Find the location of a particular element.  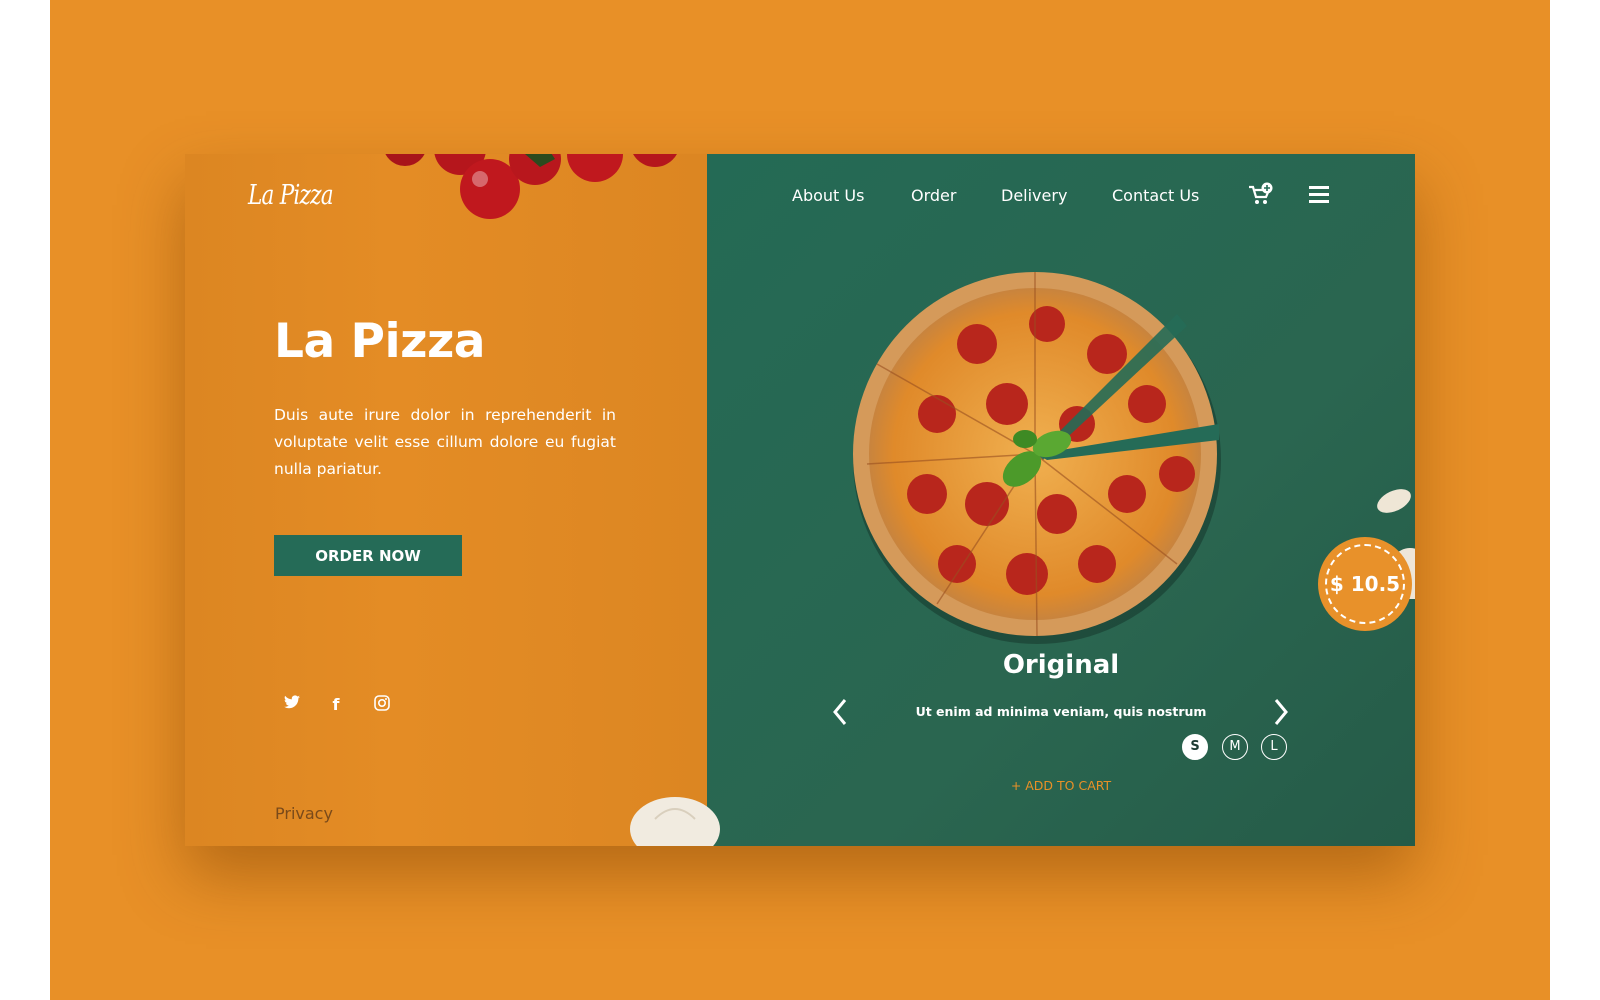

nav-about-us: About Us is located at coordinates (828, 195).